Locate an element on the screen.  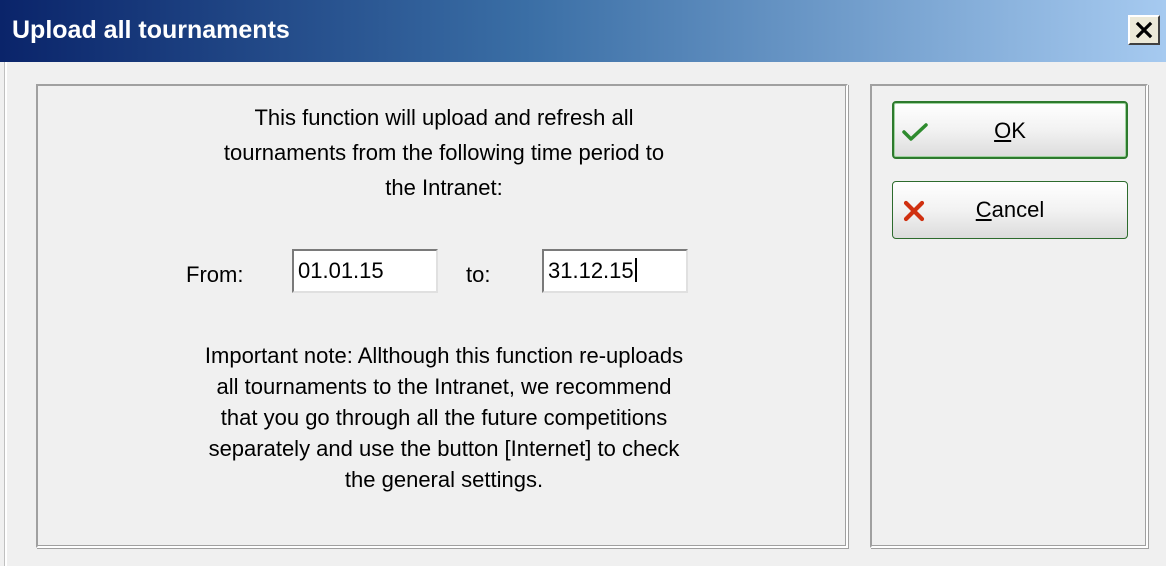
text-cursor is located at coordinates (635, 270).